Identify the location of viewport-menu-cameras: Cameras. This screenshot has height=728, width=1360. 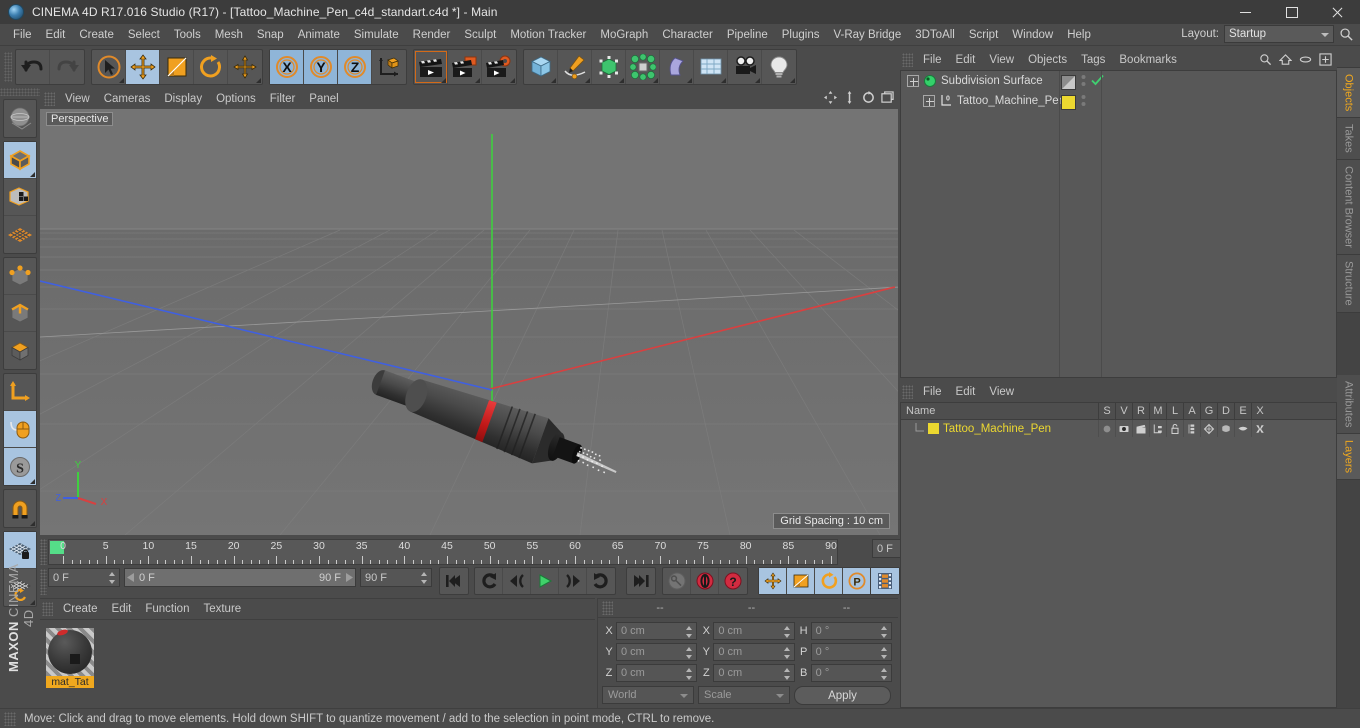
(127, 99).